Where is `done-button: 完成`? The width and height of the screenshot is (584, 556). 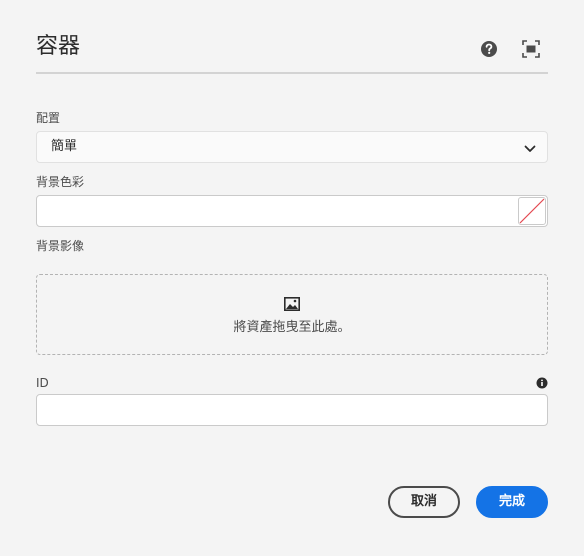
done-button: 完成 is located at coordinates (512, 502).